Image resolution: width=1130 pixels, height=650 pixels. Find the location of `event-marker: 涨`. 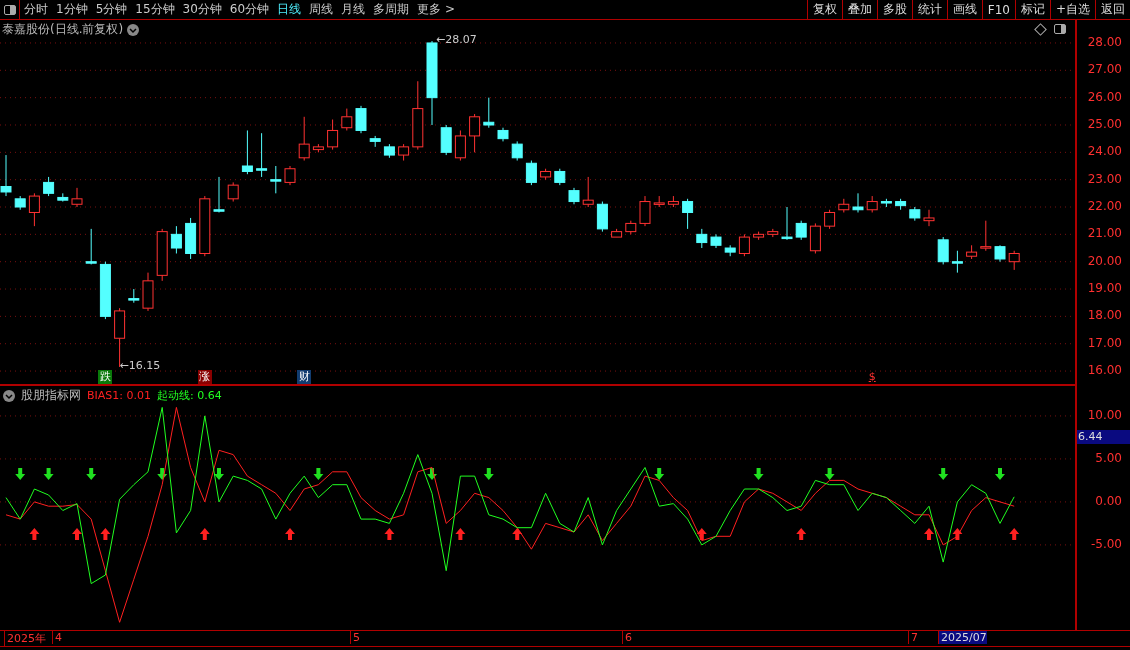

event-marker: 涨 is located at coordinates (204, 377).